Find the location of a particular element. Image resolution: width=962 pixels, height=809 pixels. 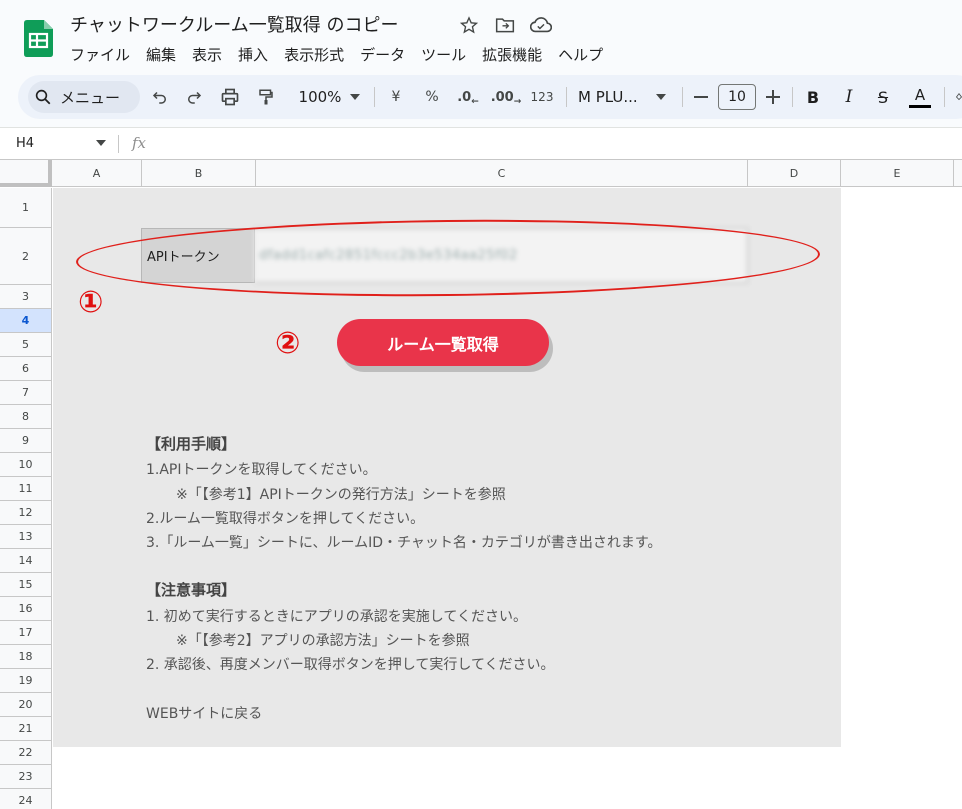

increase-decimal-label: .00 is located at coordinates (502, 97).